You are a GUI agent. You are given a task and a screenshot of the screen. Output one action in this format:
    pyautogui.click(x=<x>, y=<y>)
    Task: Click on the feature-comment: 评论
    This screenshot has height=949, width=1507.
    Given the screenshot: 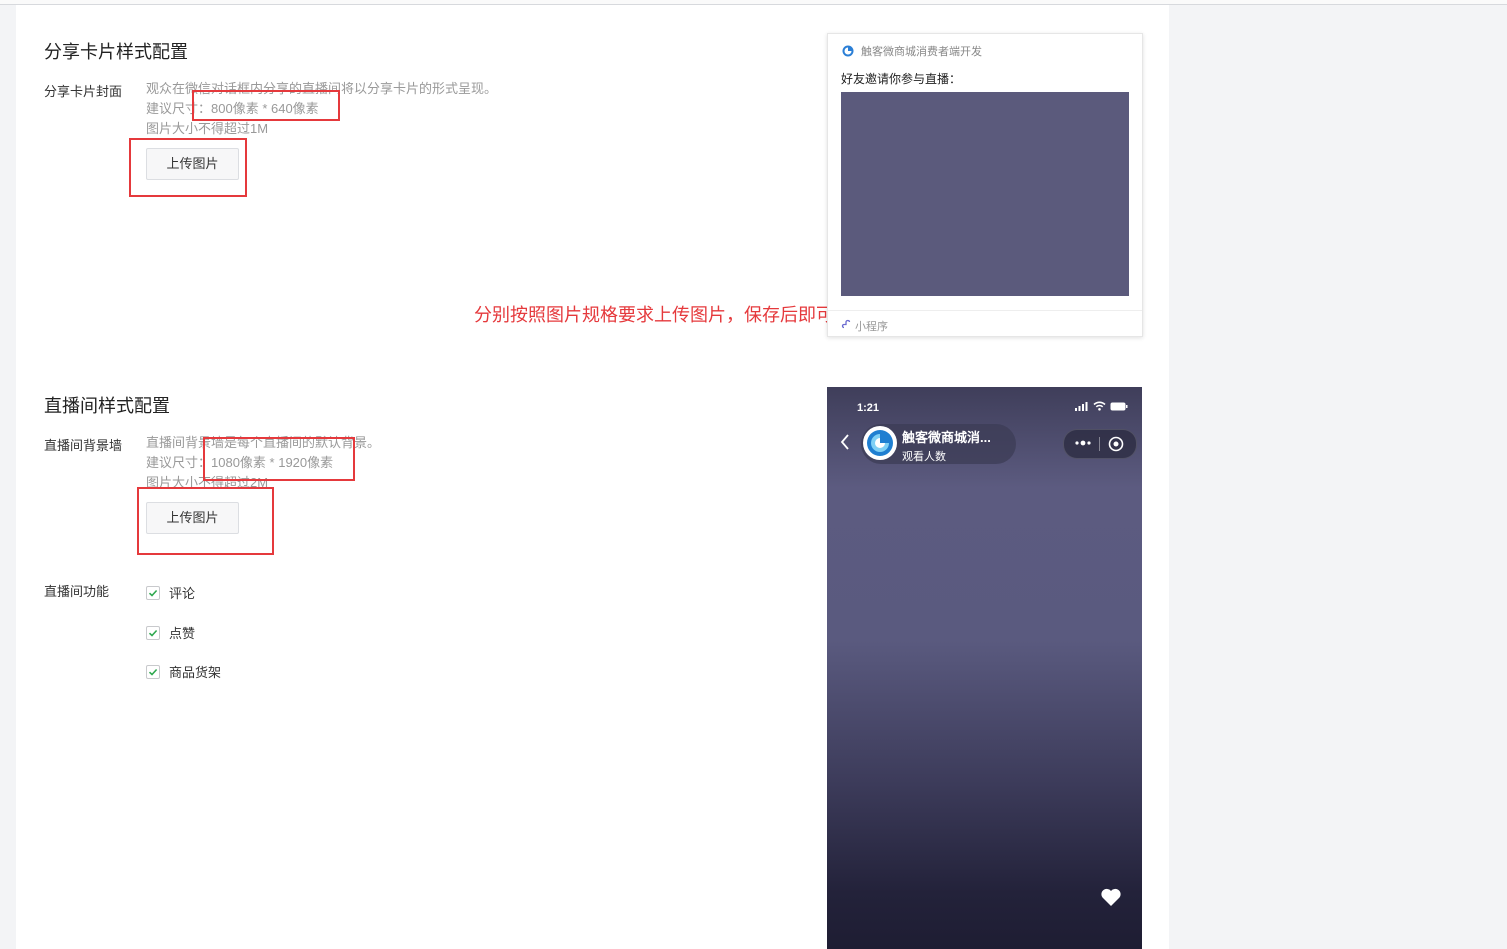 What is the action you would take?
    pyautogui.click(x=170, y=592)
    